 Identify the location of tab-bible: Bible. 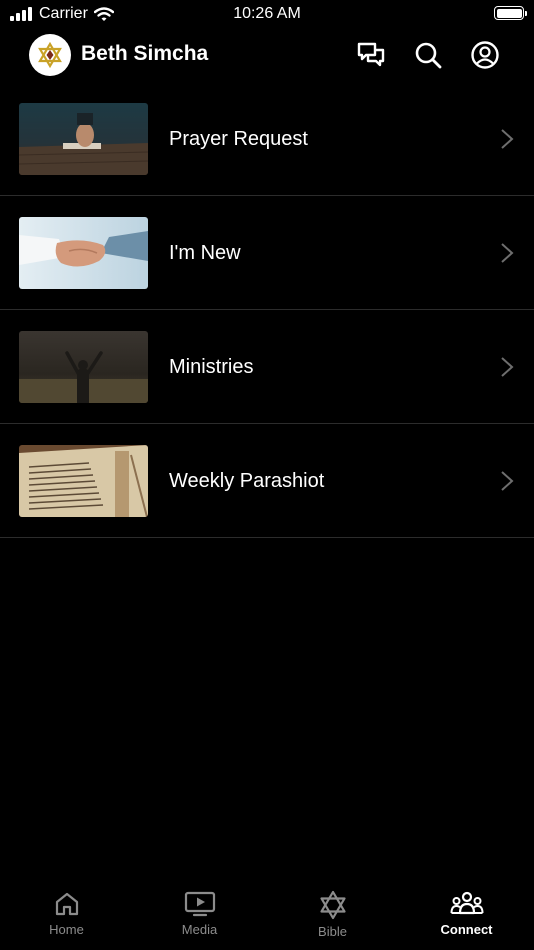
(332, 919).